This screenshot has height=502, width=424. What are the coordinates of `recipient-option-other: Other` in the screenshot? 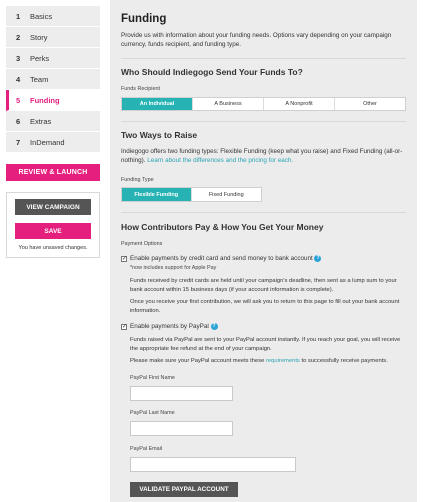 It's located at (370, 104).